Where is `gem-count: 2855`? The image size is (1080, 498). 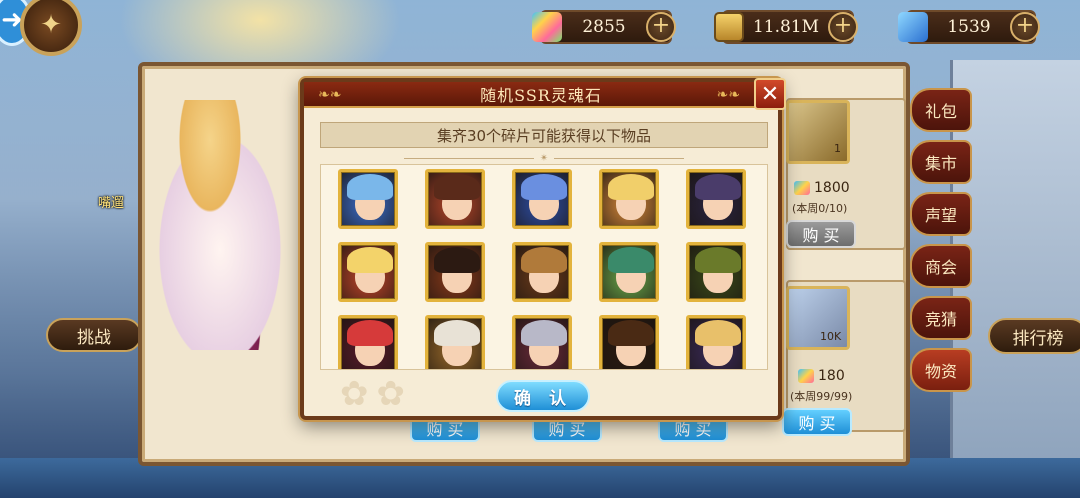
gem-count: 2855 is located at coordinates (604, 27).